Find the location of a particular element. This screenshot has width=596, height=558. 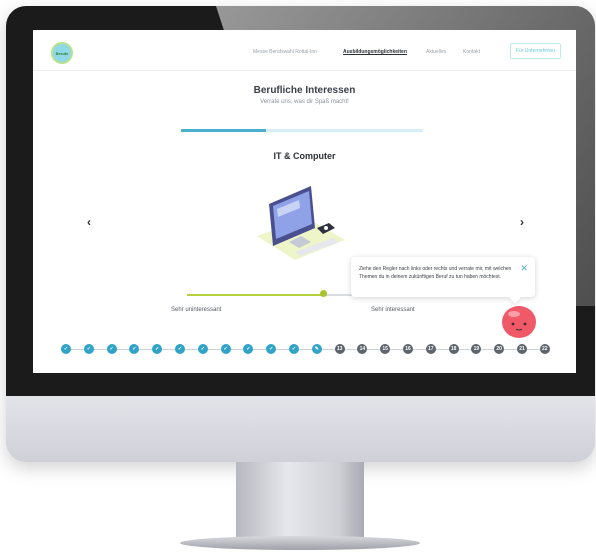

step-20: 20 is located at coordinates (499, 349).